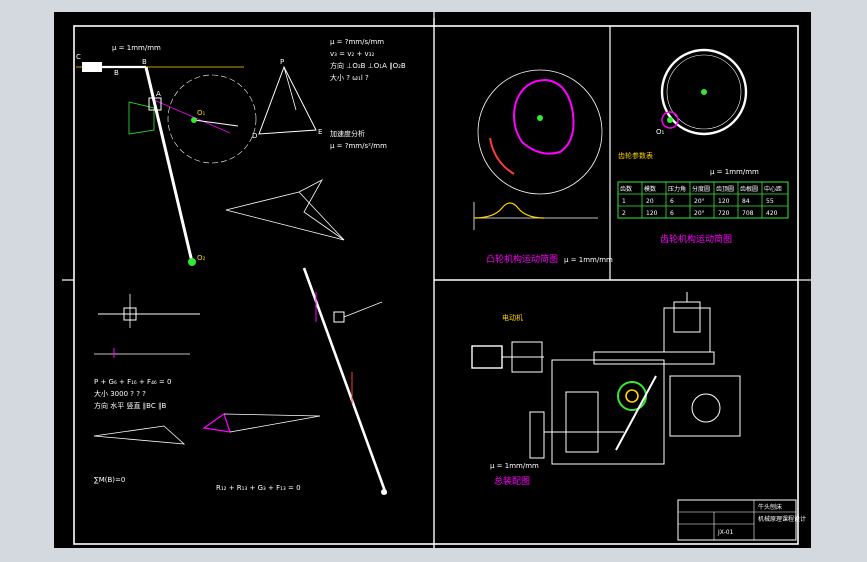 The width and height of the screenshot is (867, 562). I want to click on gear-td-0-2: 6, so click(672, 201).